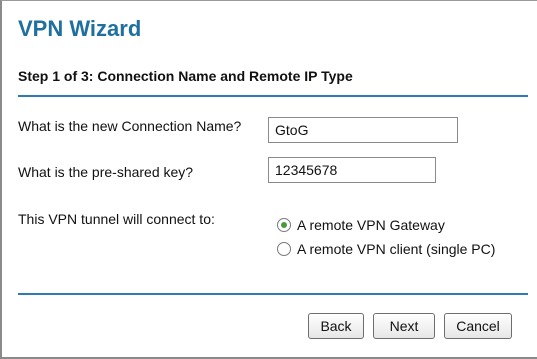  Describe the element at coordinates (273, 96) in the screenshot. I see `top-divider` at that location.